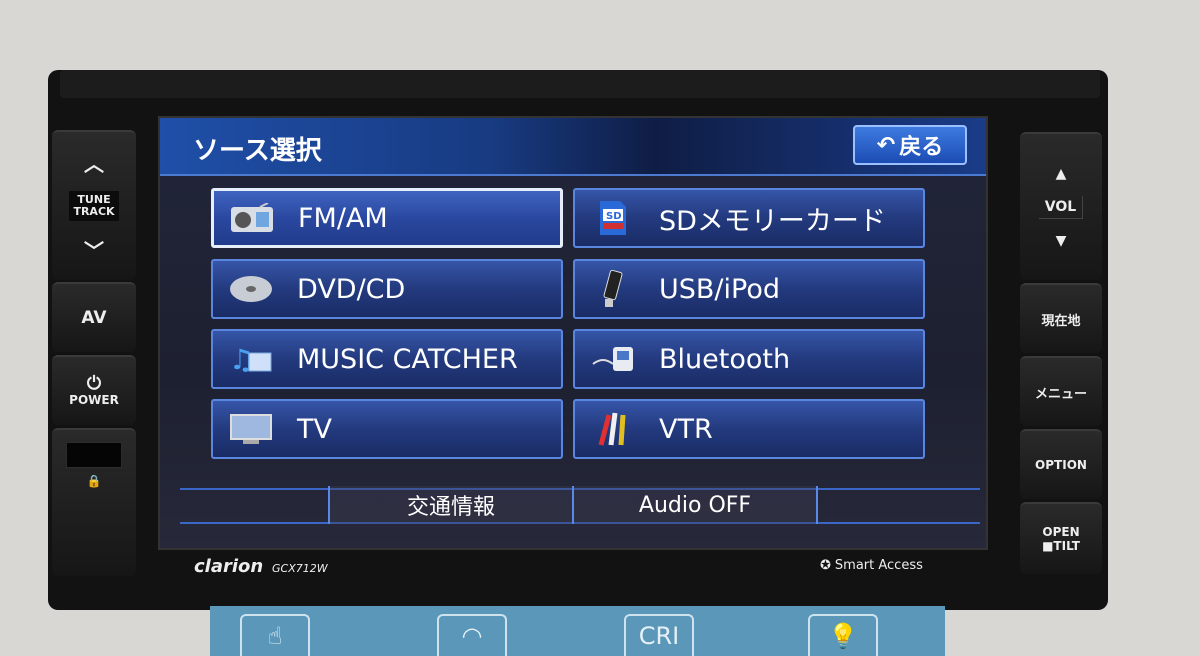 The width and height of the screenshot is (1200, 656). Describe the element at coordinates (1061, 174) in the screenshot. I see `volume-up-icon: ▲` at that location.